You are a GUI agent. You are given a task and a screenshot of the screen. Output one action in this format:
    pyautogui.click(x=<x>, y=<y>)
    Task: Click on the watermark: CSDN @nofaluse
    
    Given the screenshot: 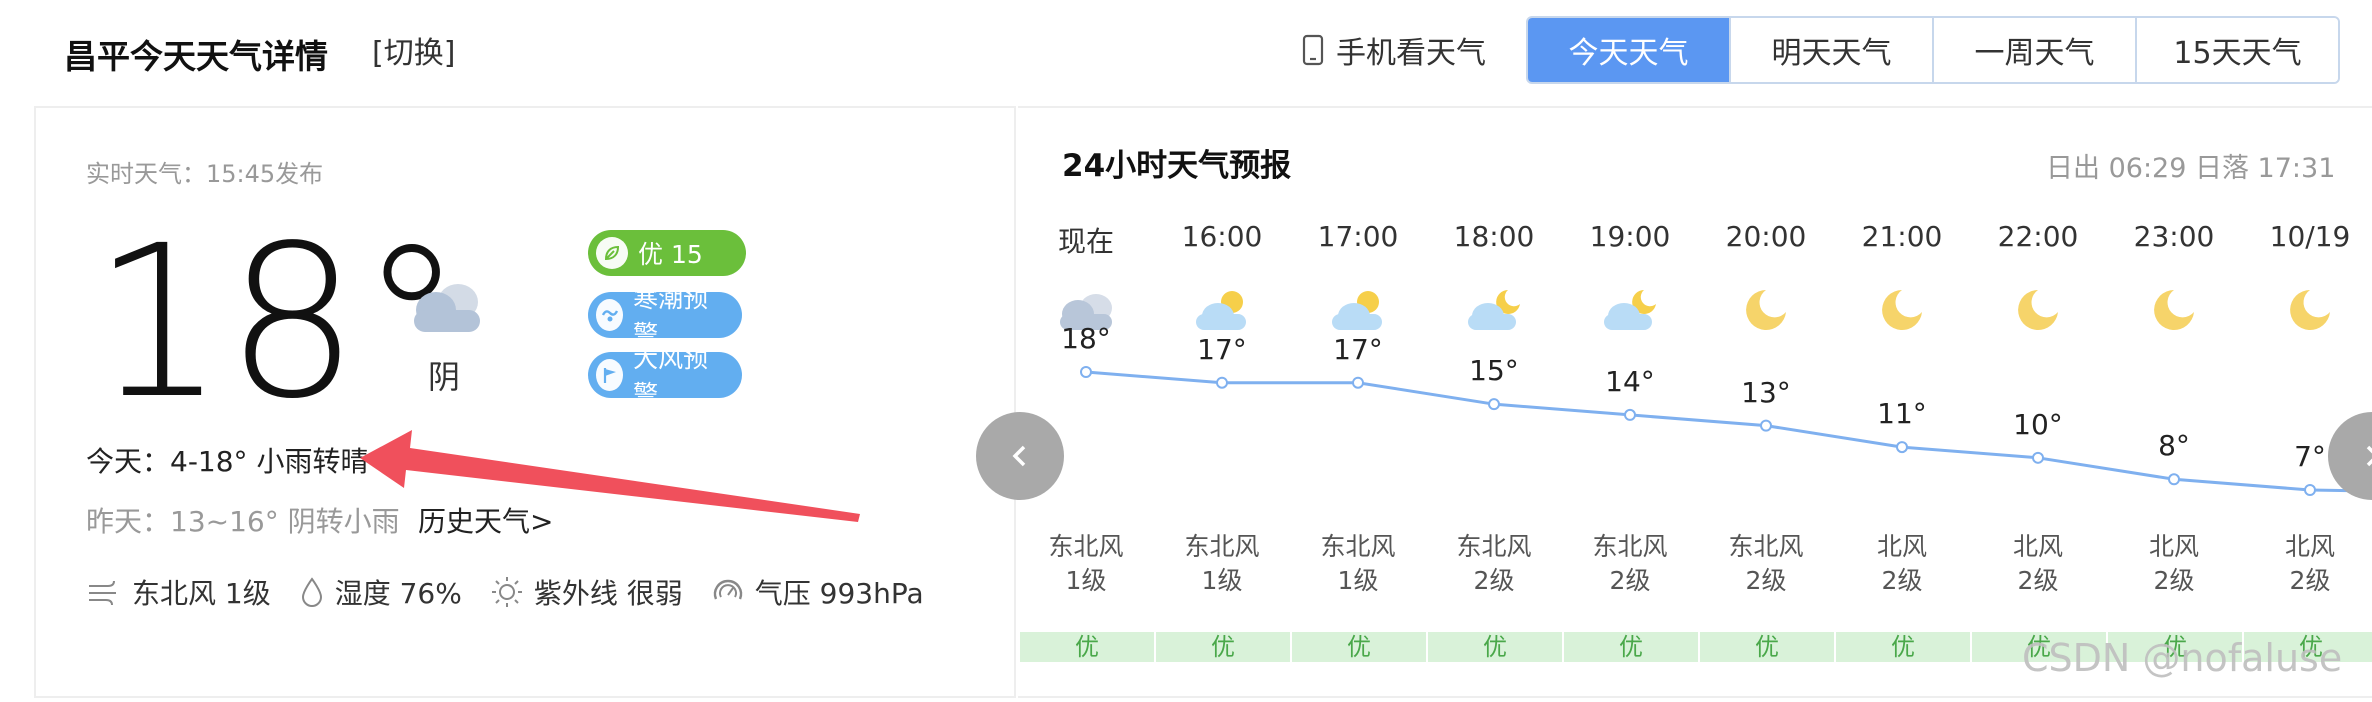 What is the action you would take?
    pyautogui.click(x=2182, y=658)
    